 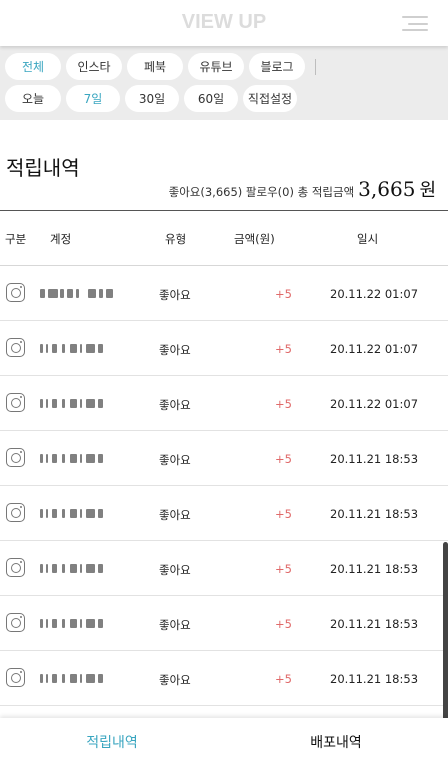 I want to click on filter-period-7days: 7일, so click(x=93, y=98).